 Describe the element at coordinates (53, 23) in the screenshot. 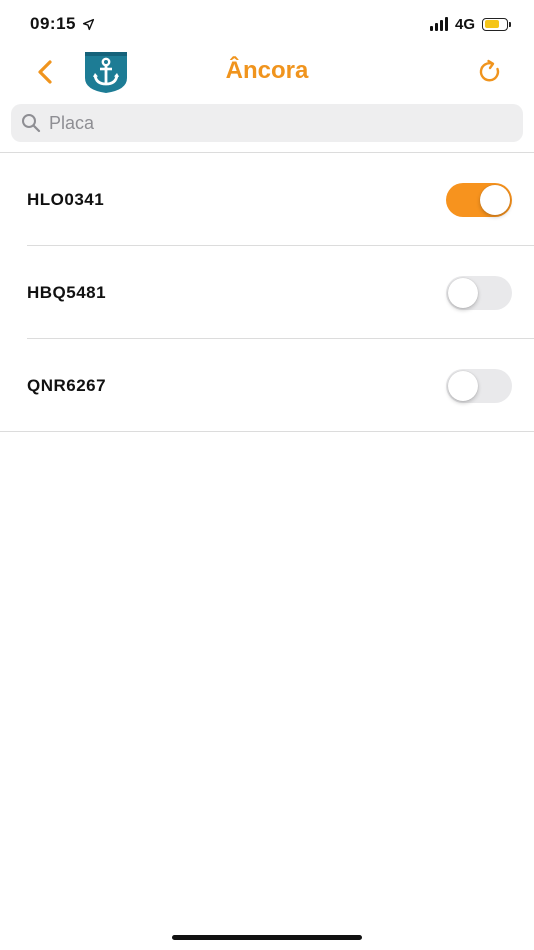

I see `status-time: 09:15` at that location.